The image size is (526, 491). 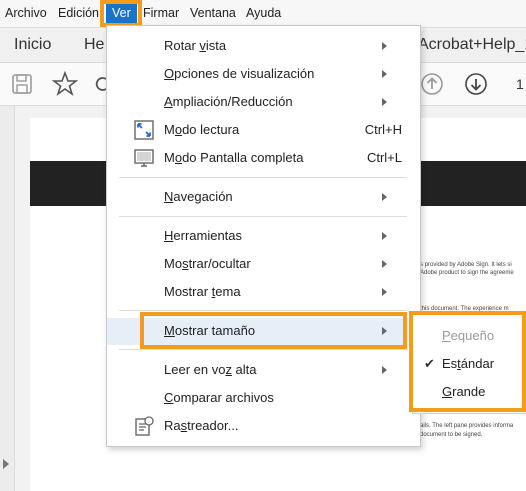 I want to click on menu-item-rotar-vista: Rotar vista, so click(x=263, y=46).